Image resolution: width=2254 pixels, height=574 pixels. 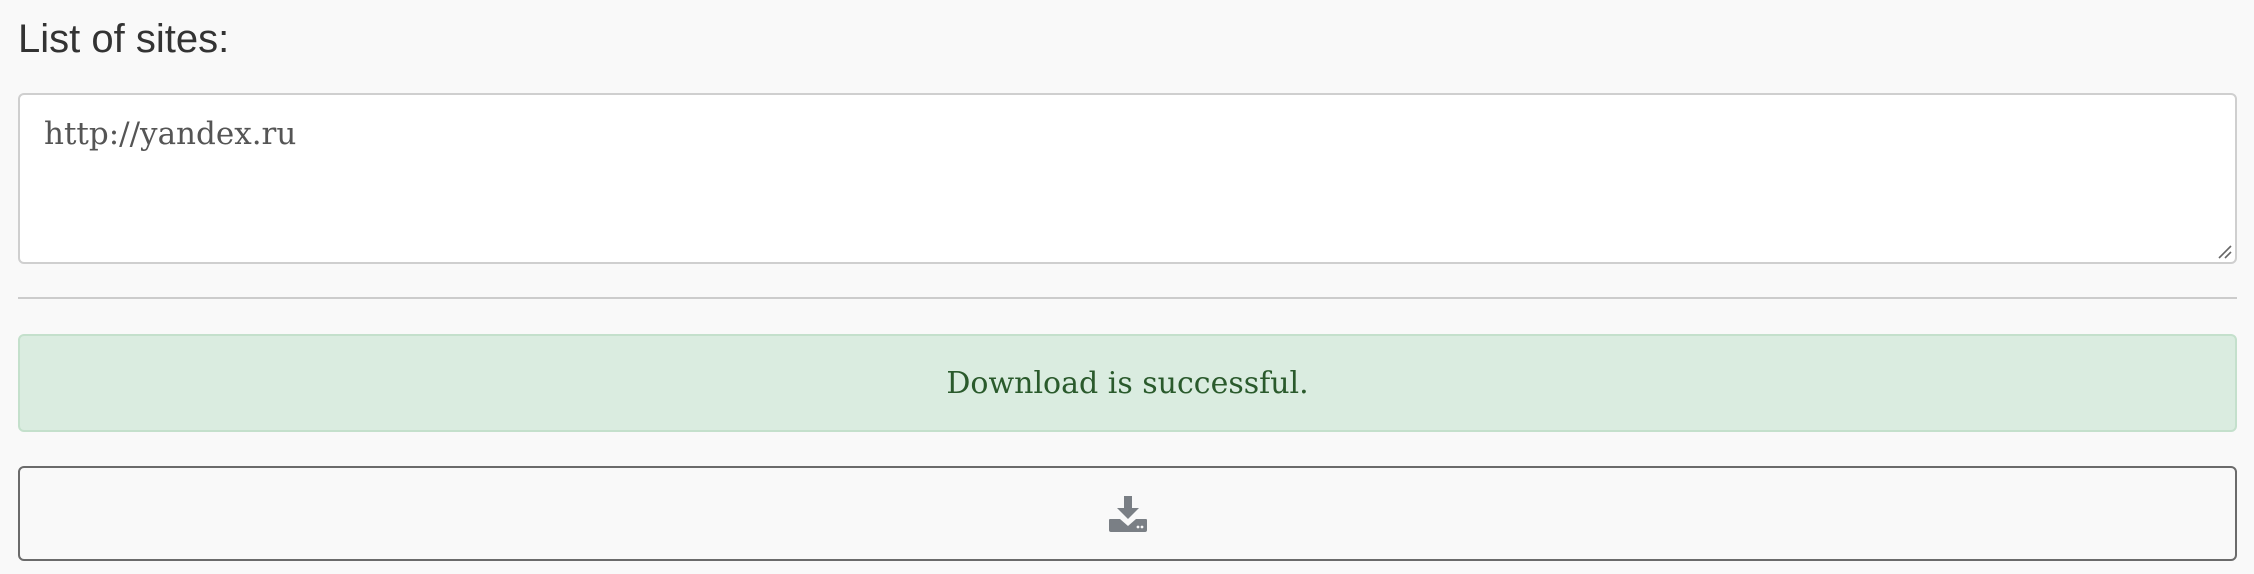 I want to click on page-title: List of sites:, so click(x=124, y=39).